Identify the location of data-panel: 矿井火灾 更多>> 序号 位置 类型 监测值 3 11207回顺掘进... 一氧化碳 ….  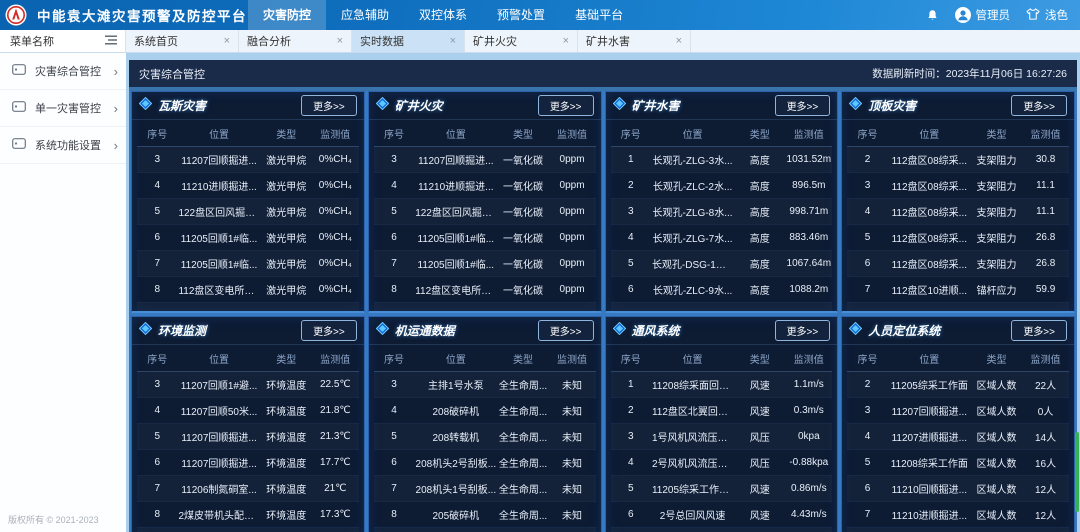
(484, 202).